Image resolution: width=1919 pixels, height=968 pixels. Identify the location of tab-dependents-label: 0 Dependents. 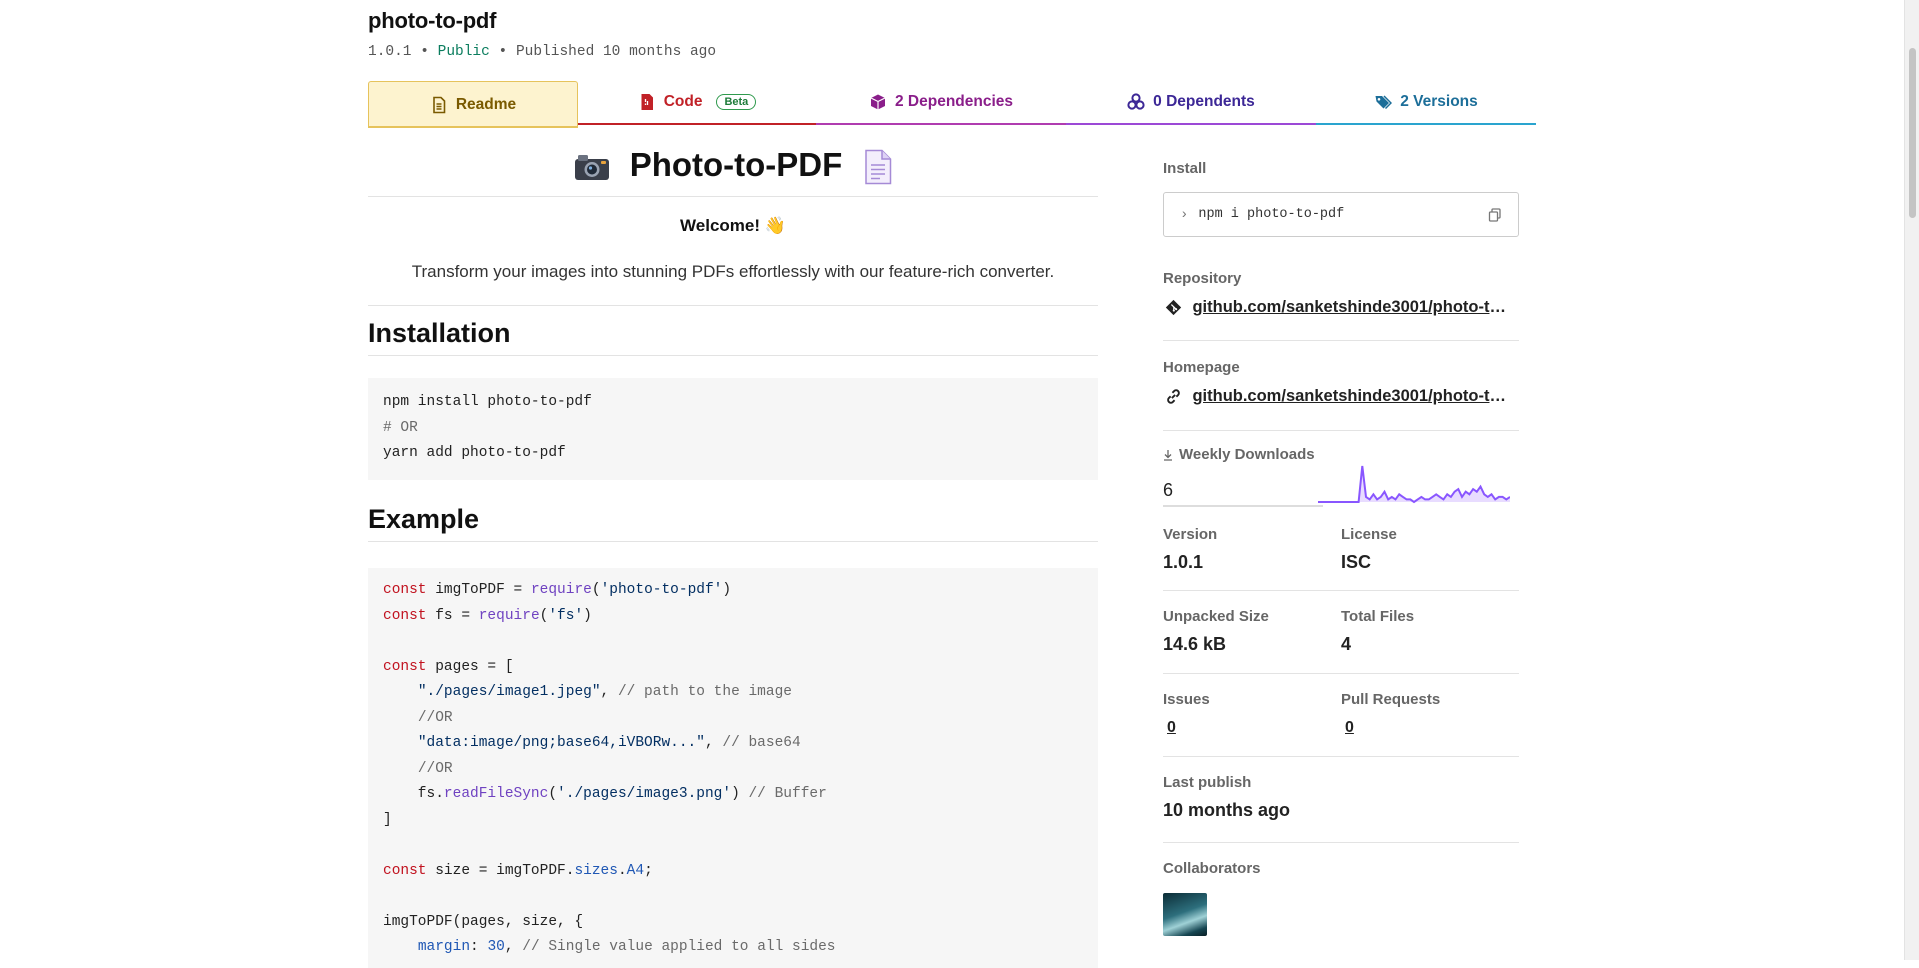
(1204, 101).